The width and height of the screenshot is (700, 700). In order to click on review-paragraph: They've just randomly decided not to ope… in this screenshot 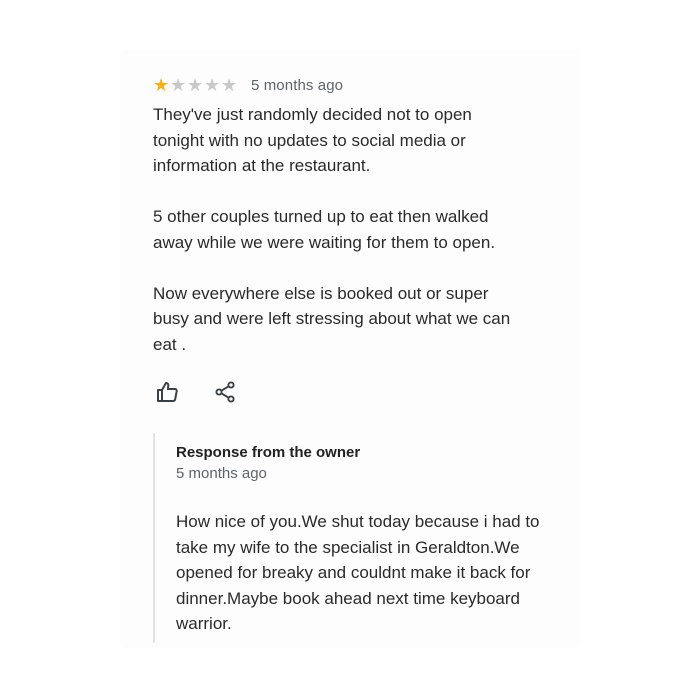, I will do `click(312, 140)`.